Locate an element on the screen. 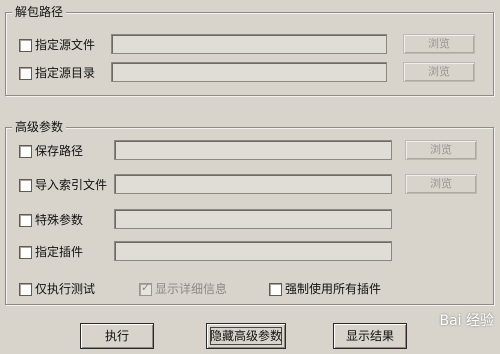  source-dir-row: 指定源目录 浏览 is located at coordinates (254, 73).